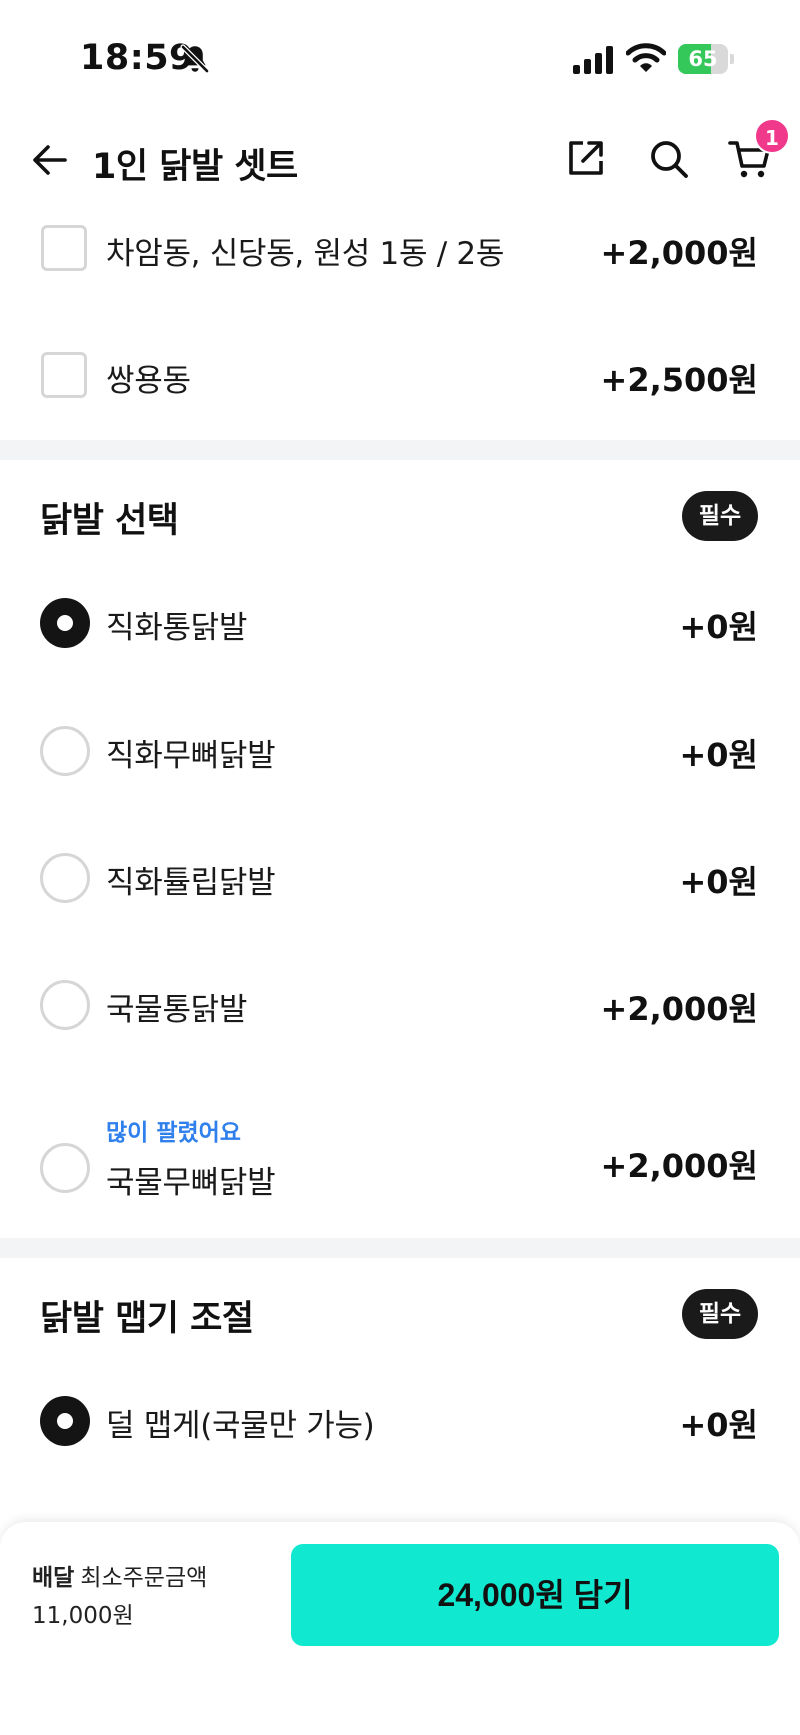 The width and height of the screenshot is (800, 1735). I want to click on popular-tag: 많이 팔렸어요, so click(173, 1133).